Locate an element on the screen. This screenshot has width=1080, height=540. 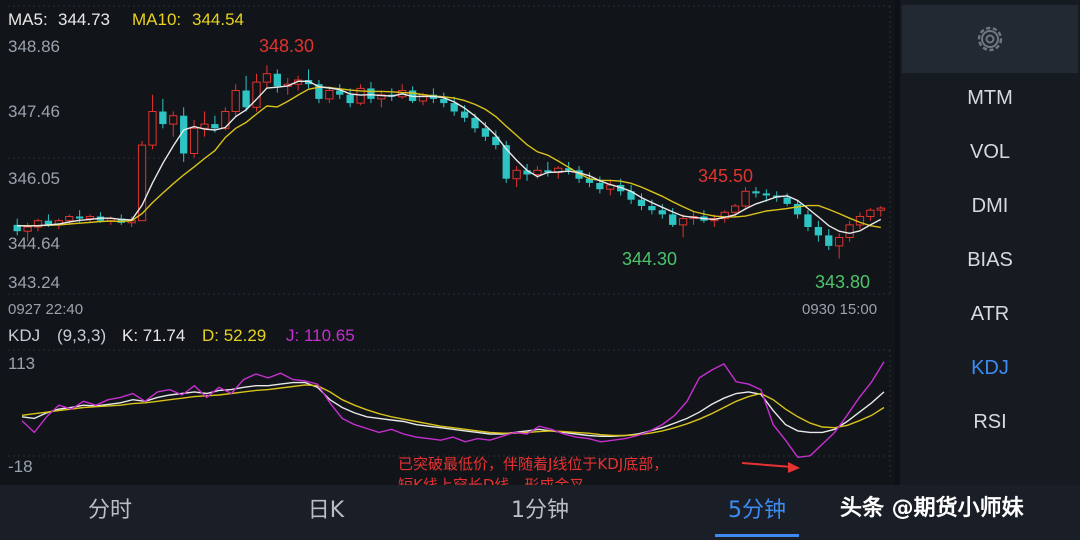
tab-5min: 5分钟 is located at coordinates (757, 511).